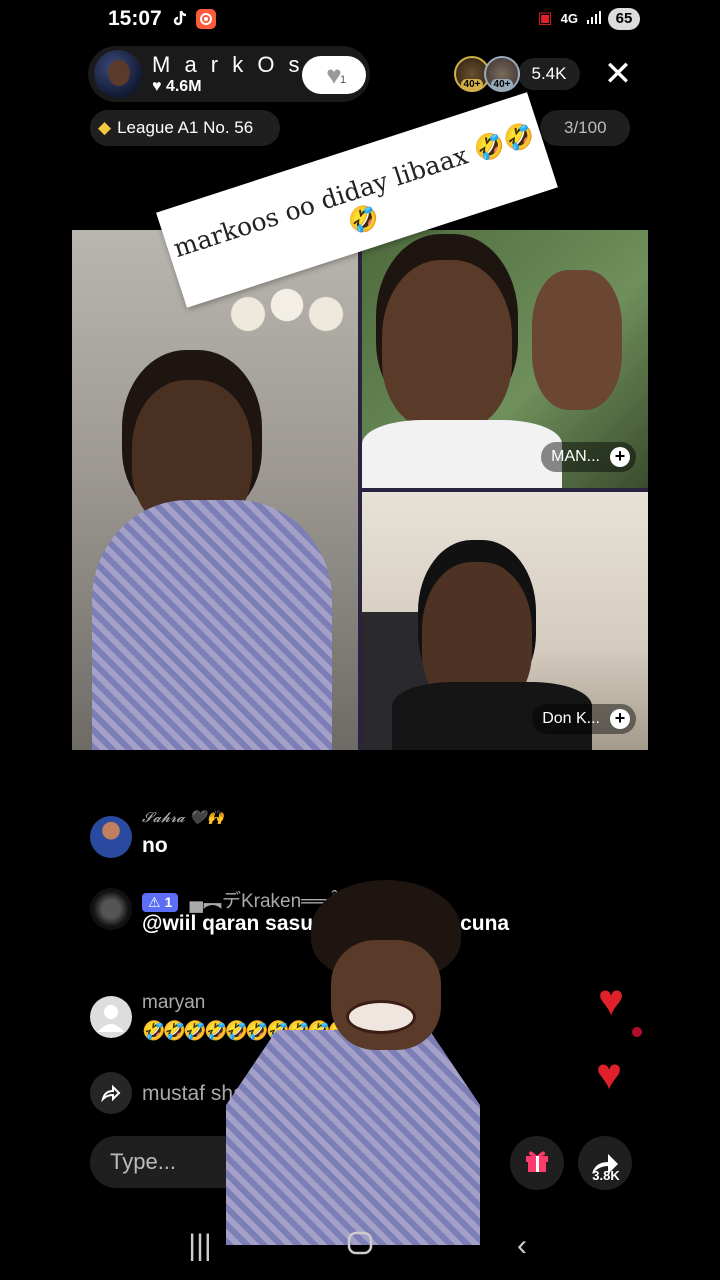 This screenshot has height=1280, width=720. I want to click on guest-1-shirt, so click(462, 454).